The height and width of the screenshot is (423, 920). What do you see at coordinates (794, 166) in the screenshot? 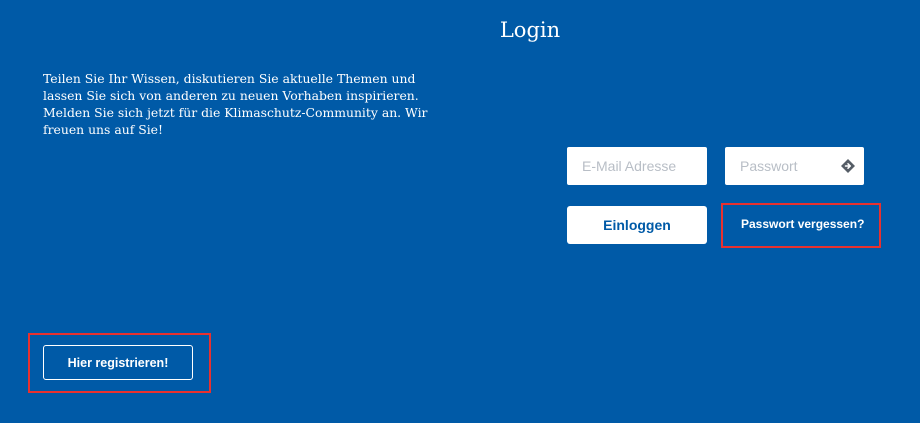
I see `password-field-wrapper` at bounding box center [794, 166].